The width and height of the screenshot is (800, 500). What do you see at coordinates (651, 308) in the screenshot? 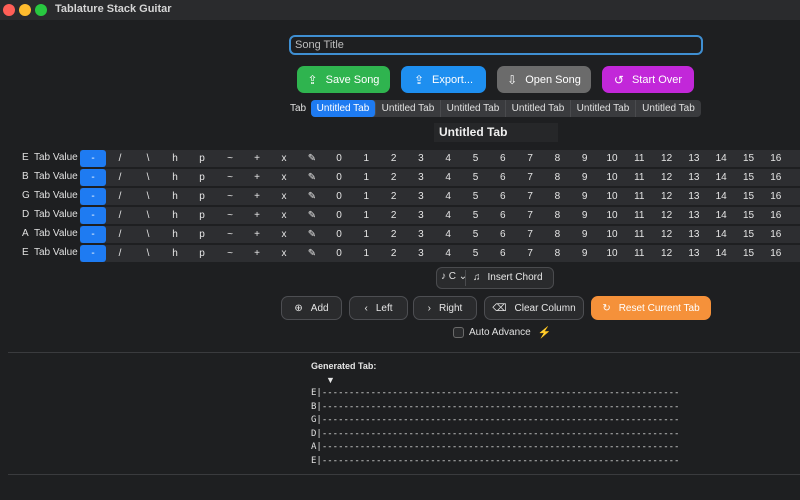
I see `reset-current-tab-button: ↻ Reset Current Tab` at bounding box center [651, 308].